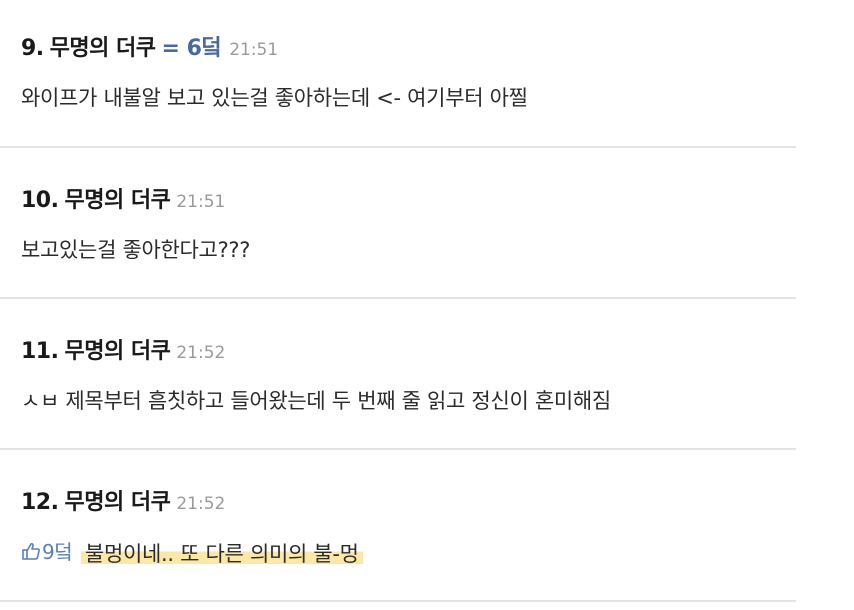 The height and width of the screenshot is (610, 854). Describe the element at coordinates (408, 552) in the screenshot. I see `comment-body: 9덬 불멍이네.. 또 다른 의미의 불-멍` at that location.